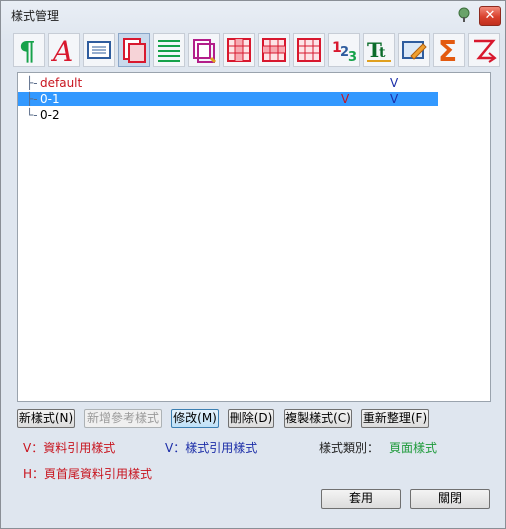 This screenshot has height=529, width=506. Describe the element at coordinates (211, 448) in the screenshot. I see `legend-style-ref: V：樣式引用樣式` at that location.